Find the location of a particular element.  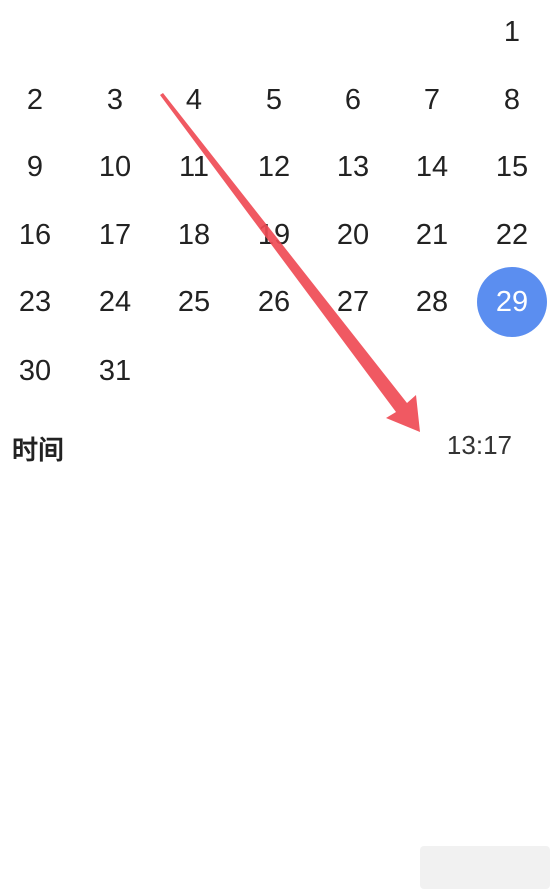

calendar-day: 26 is located at coordinates (274, 302).